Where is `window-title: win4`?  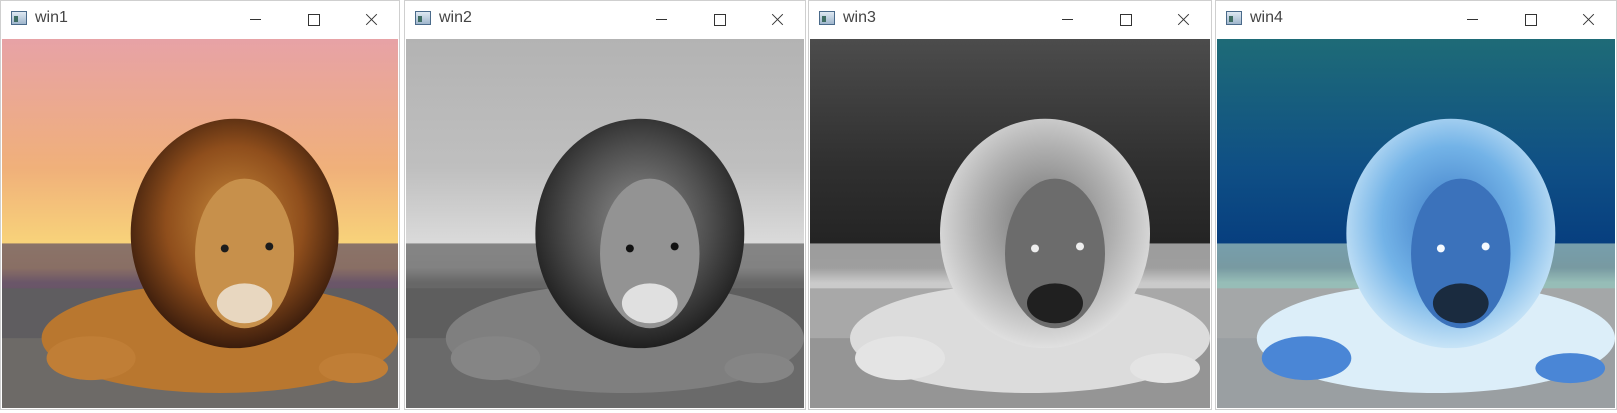
window-title: win4 is located at coordinates (1266, 17).